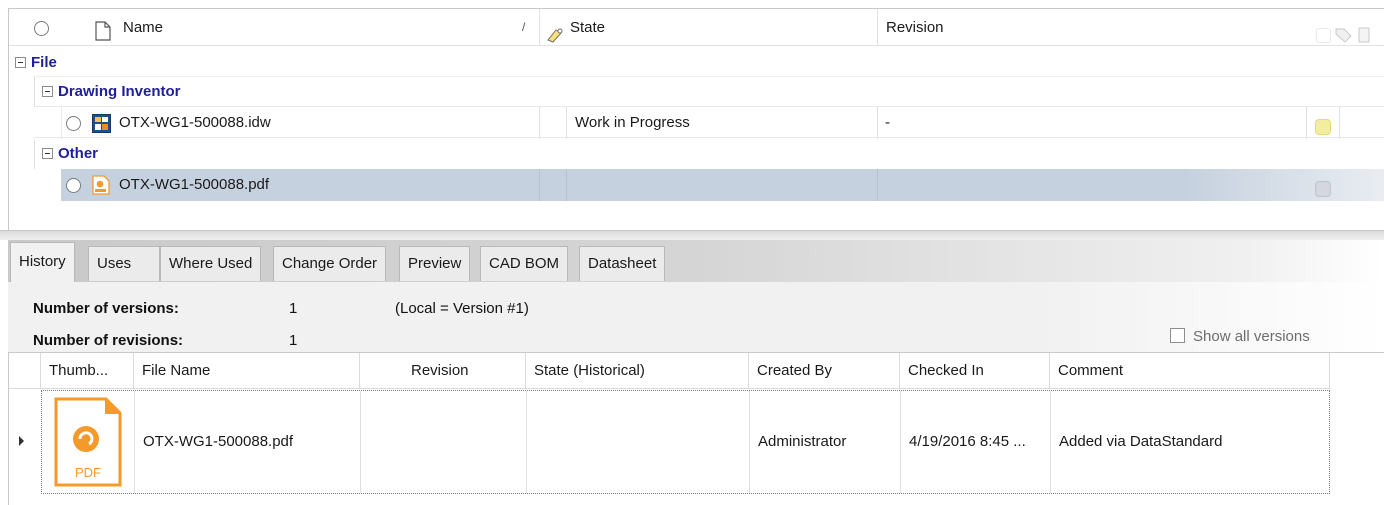 This screenshot has height=505, width=1384. I want to click on group-label: Other, so click(78, 153).